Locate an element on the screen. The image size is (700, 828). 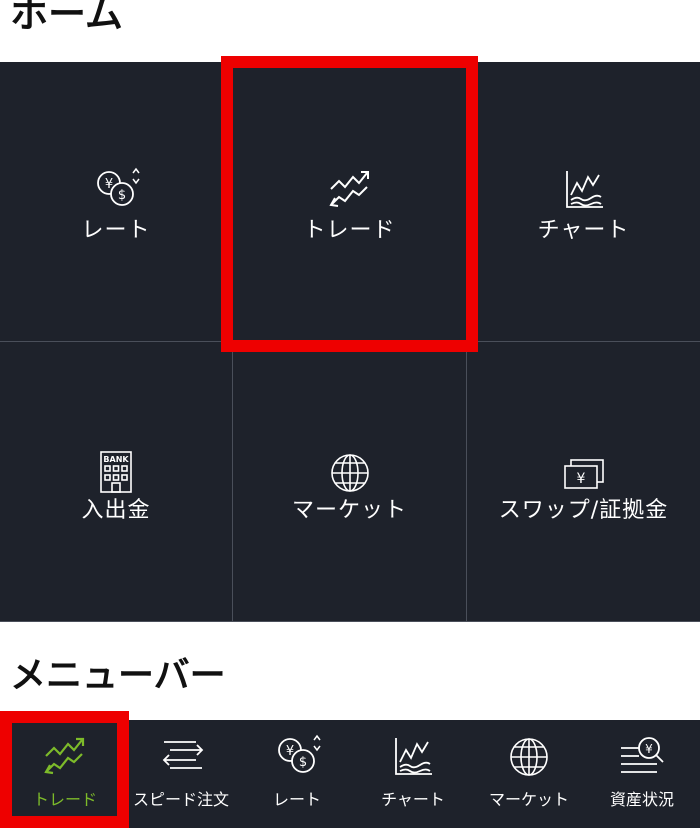
tile-label-swap-margin: スワップ/証拠金 is located at coordinates (583, 510).